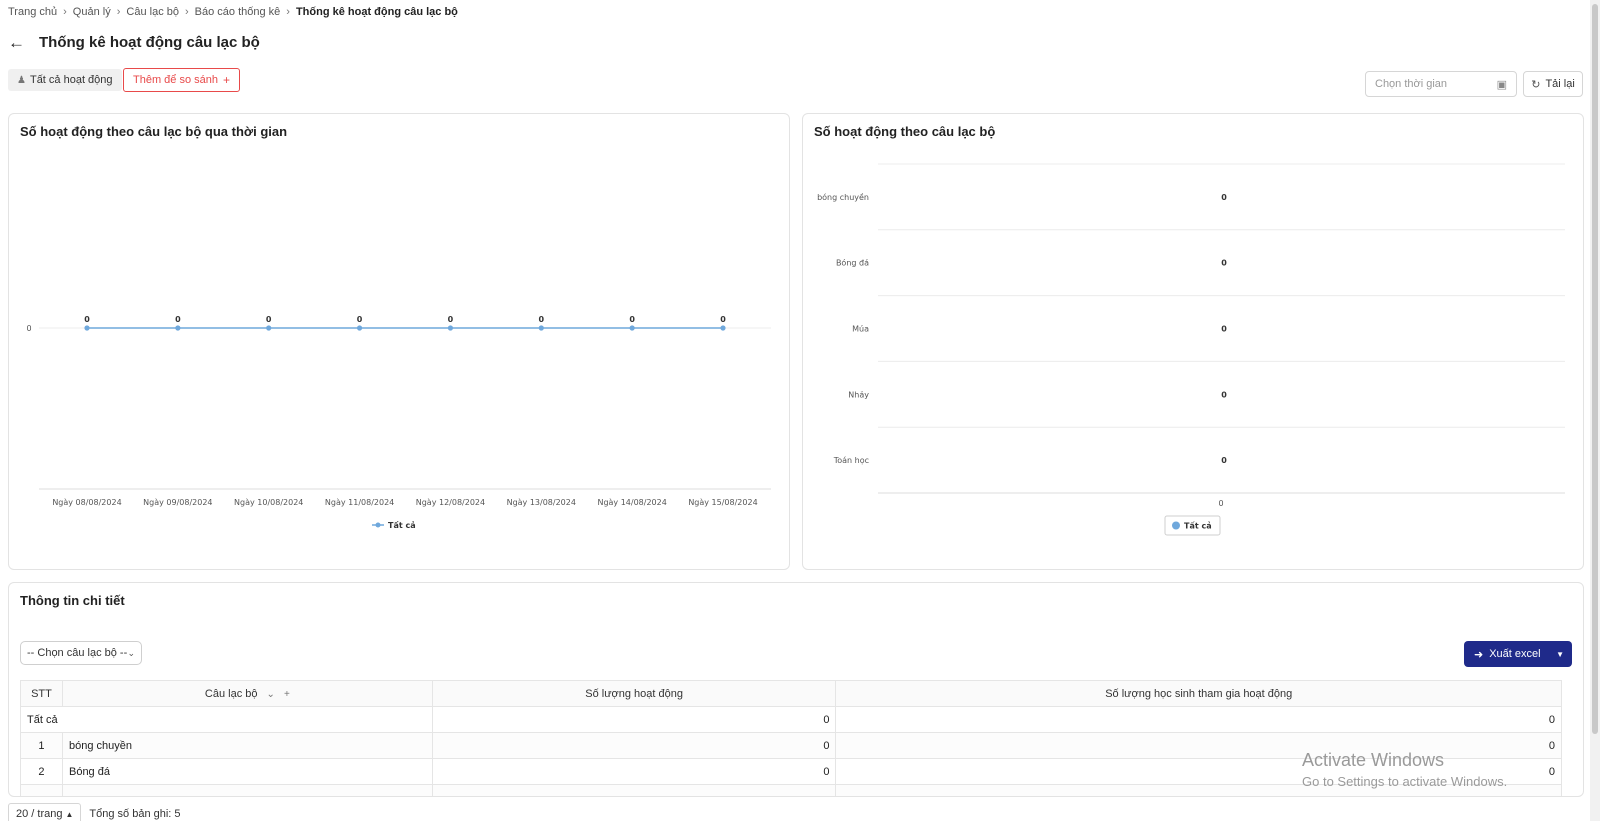 This screenshot has width=1600, height=821. I want to click on page-size-select: 20 / trang ▲, so click(45, 812).